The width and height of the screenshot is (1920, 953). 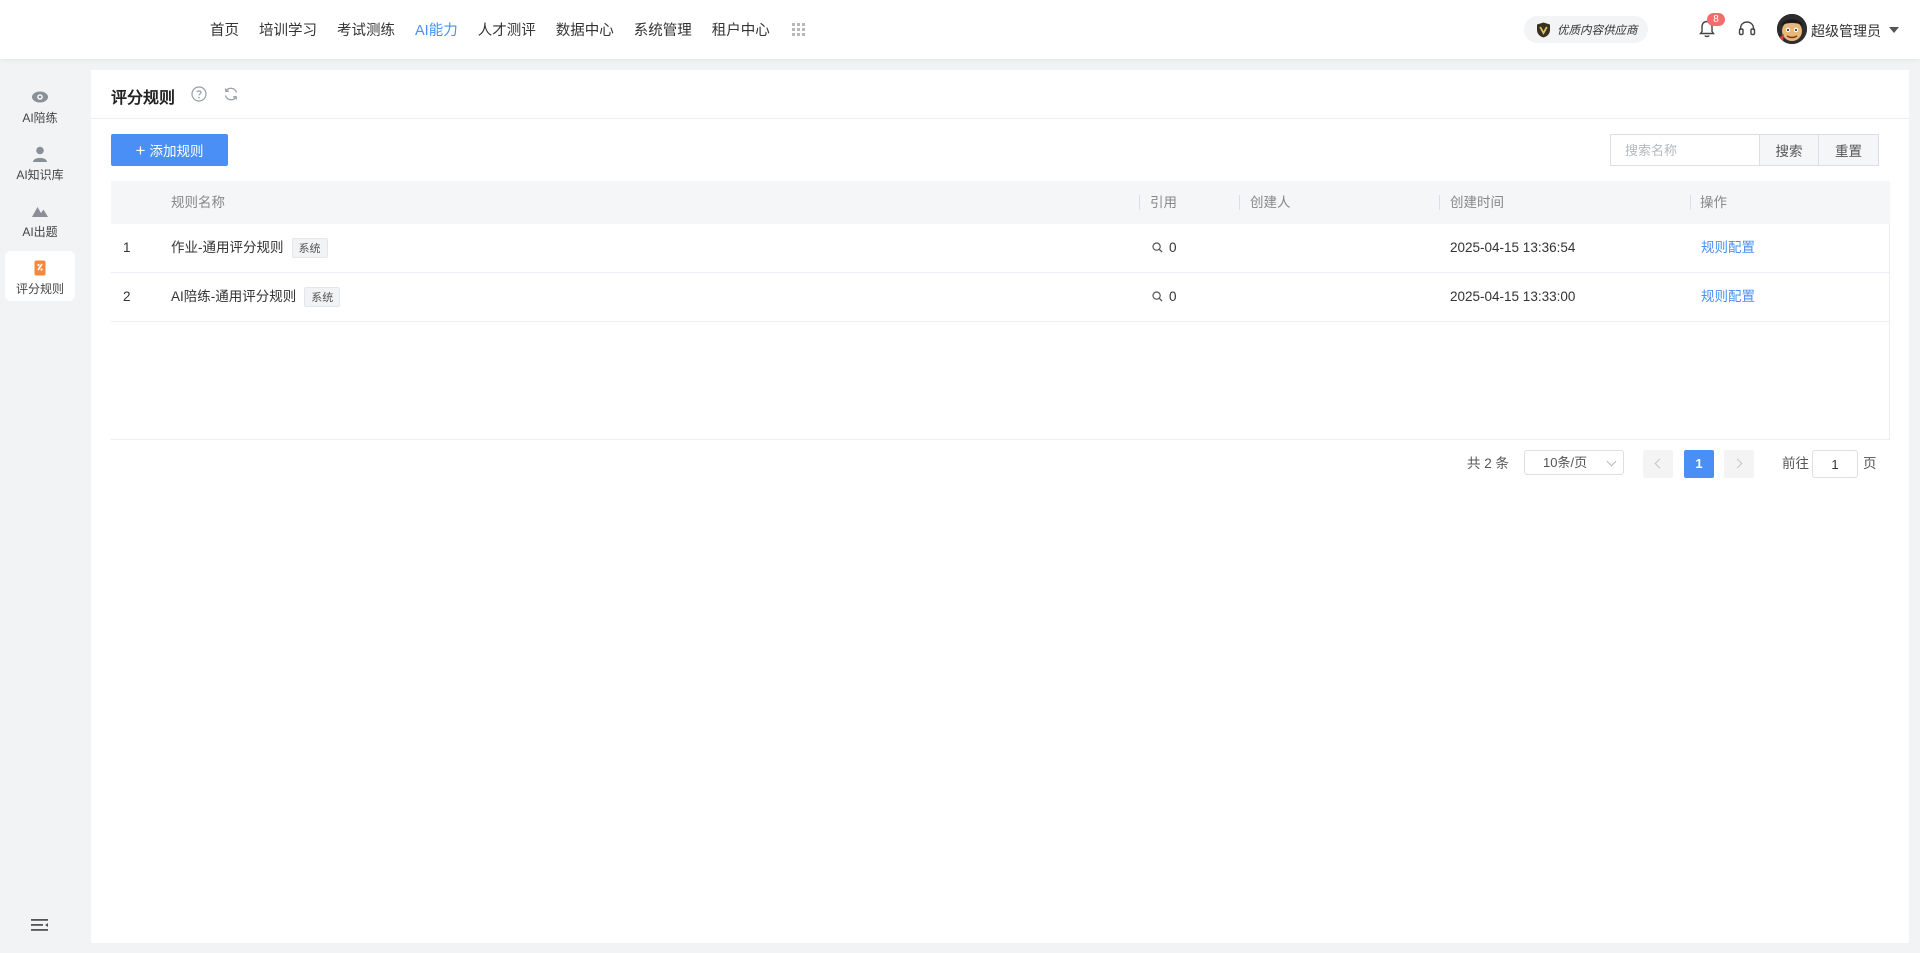 I want to click on sidebar-item-label: 评分规则, so click(x=39, y=289).